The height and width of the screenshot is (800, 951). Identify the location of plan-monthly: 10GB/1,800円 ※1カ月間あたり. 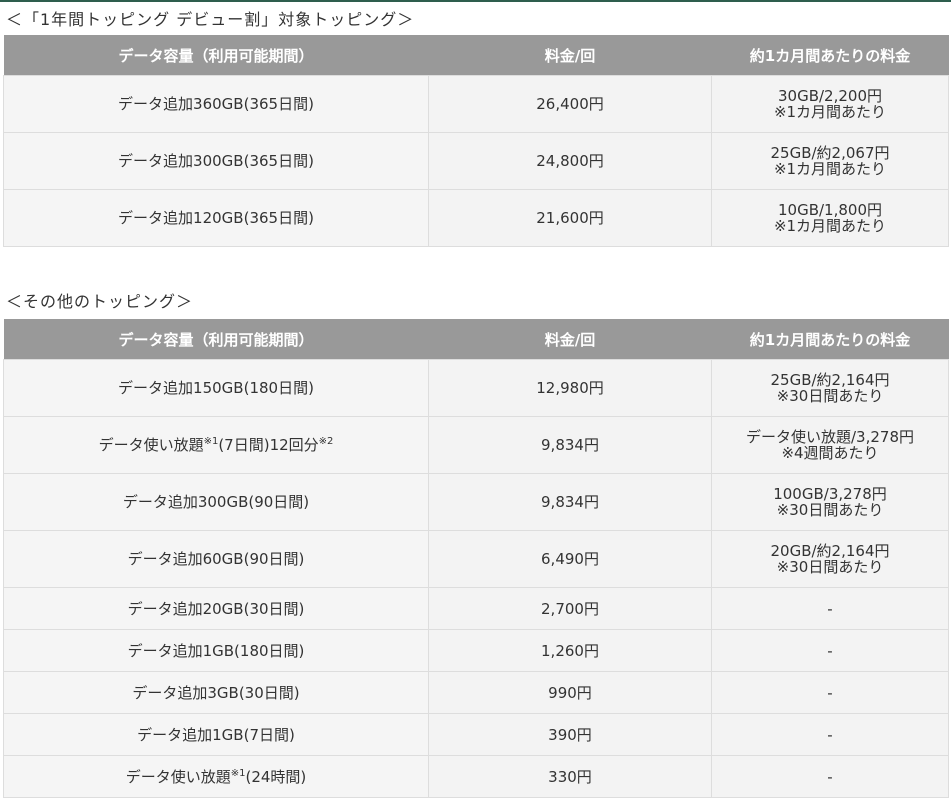
(830, 218).